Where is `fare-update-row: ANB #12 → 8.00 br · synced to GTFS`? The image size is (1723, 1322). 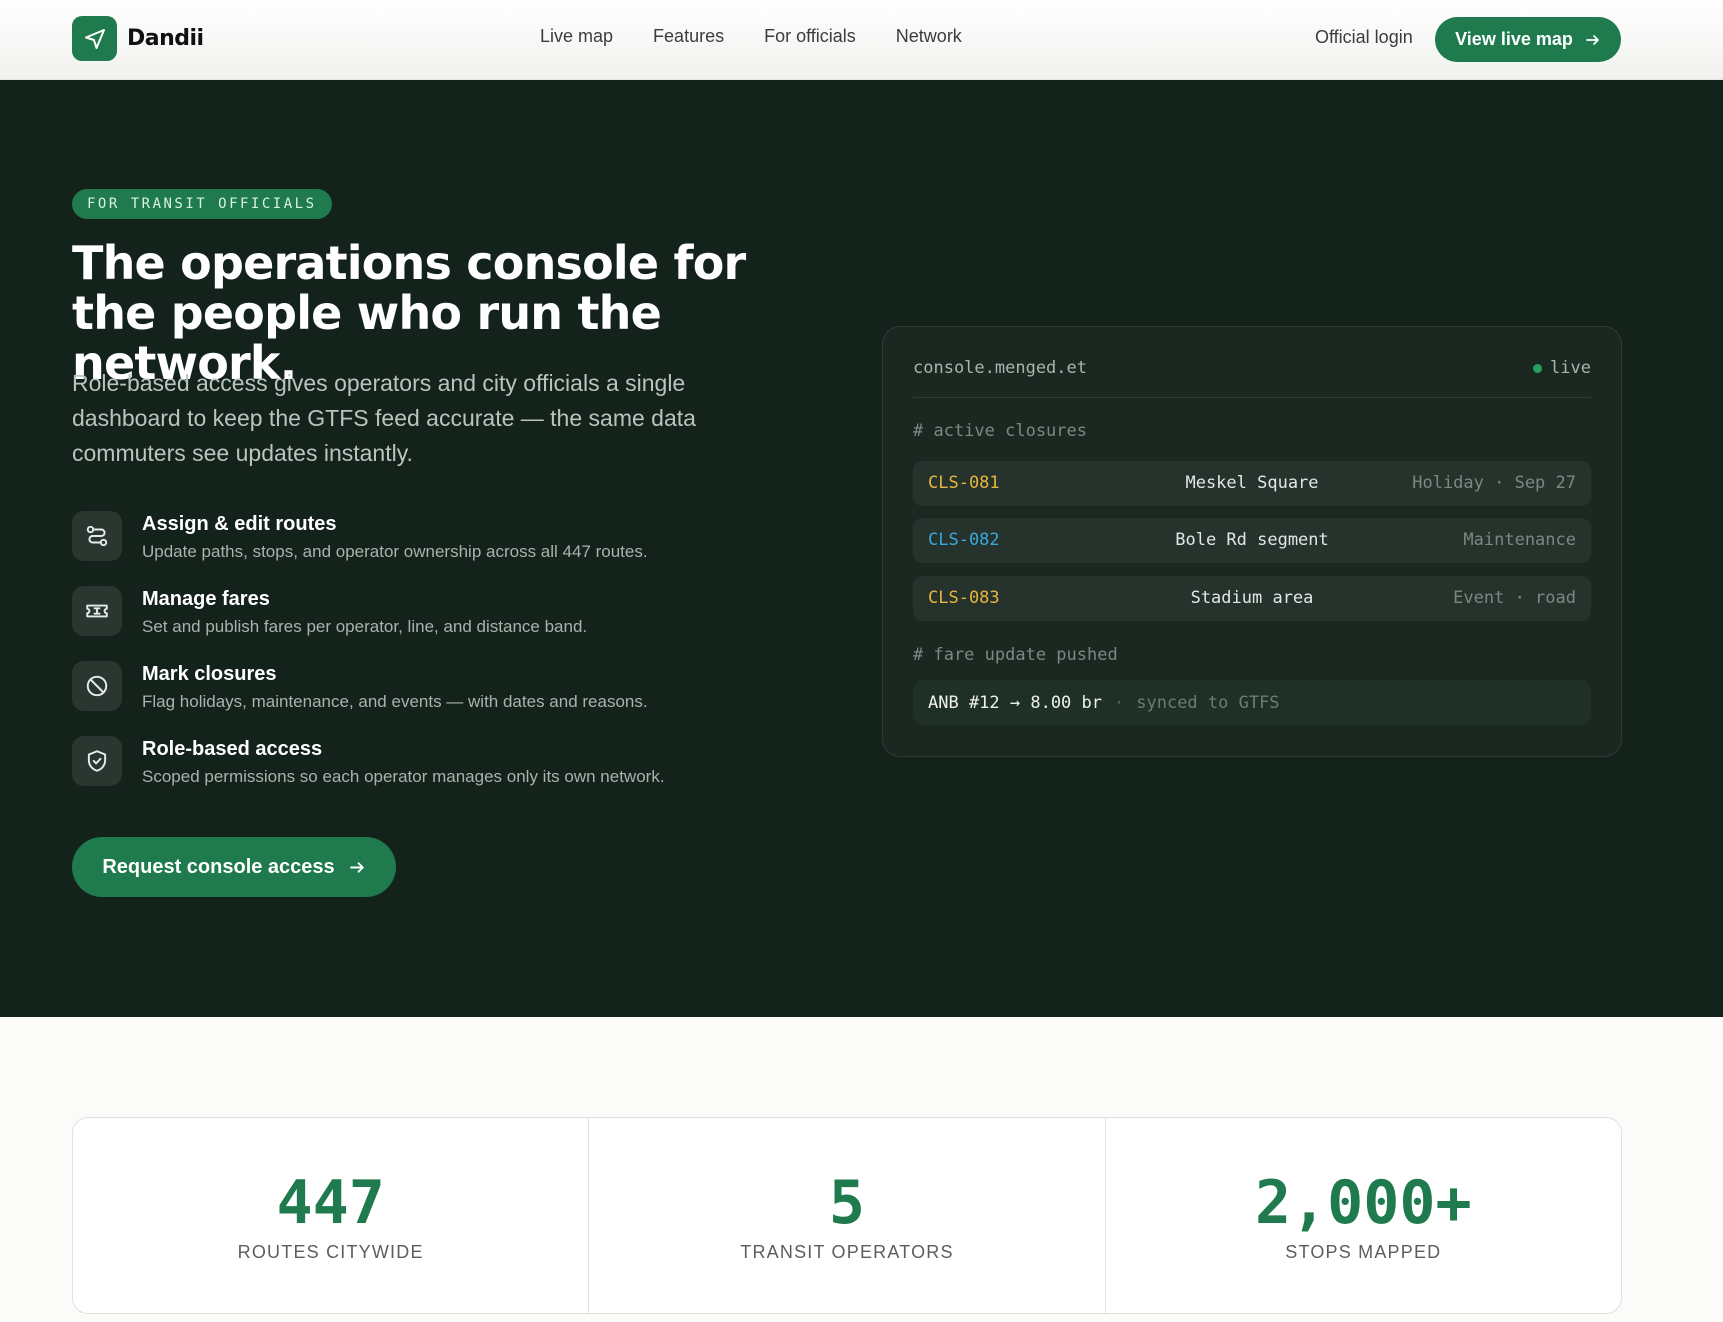
fare-update-row: ANB #12 → 8.00 br · synced to GTFS is located at coordinates (1252, 702).